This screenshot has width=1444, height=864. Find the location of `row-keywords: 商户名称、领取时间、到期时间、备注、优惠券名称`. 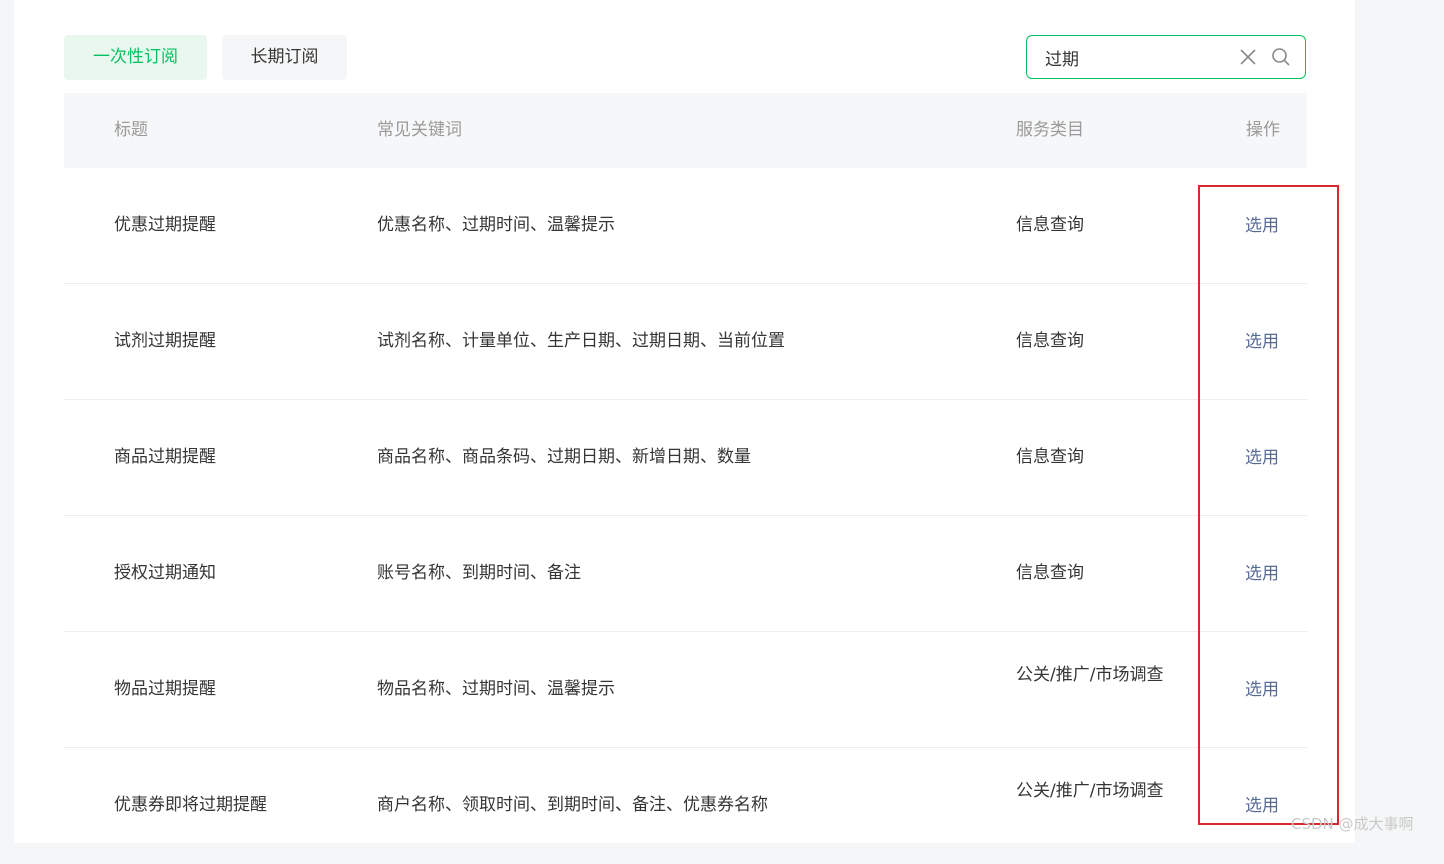

row-keywords: 商户名称、领取时间、到期时间、备注、优惠券名称 is located at coordinates (572, 805).